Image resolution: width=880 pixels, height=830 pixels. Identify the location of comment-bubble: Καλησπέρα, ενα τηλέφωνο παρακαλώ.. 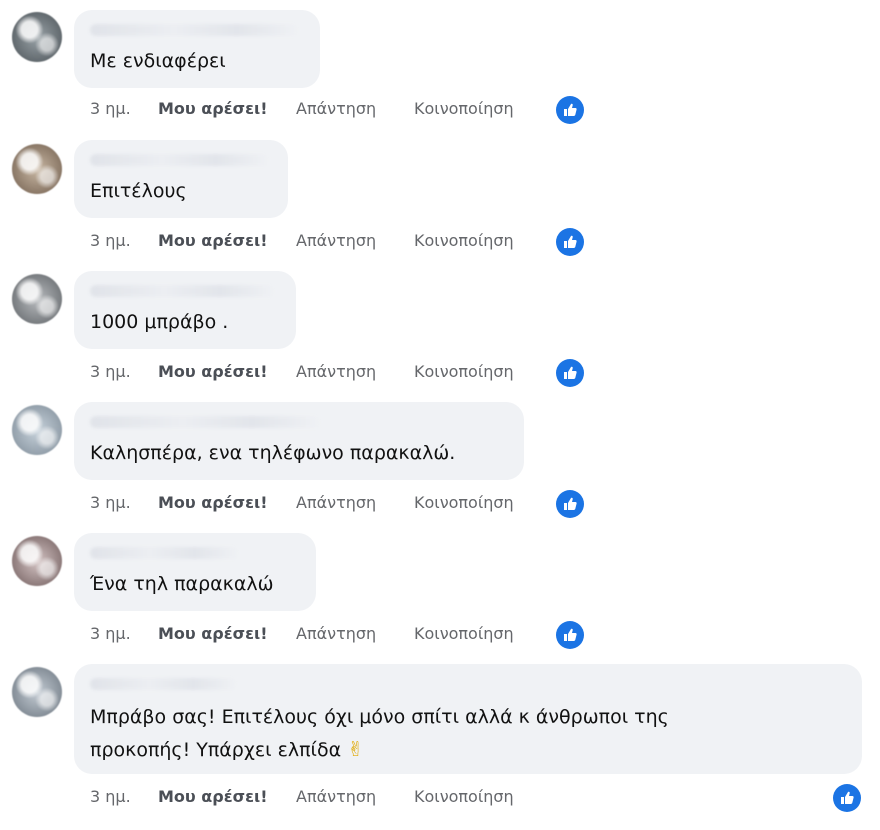
(299, 441).